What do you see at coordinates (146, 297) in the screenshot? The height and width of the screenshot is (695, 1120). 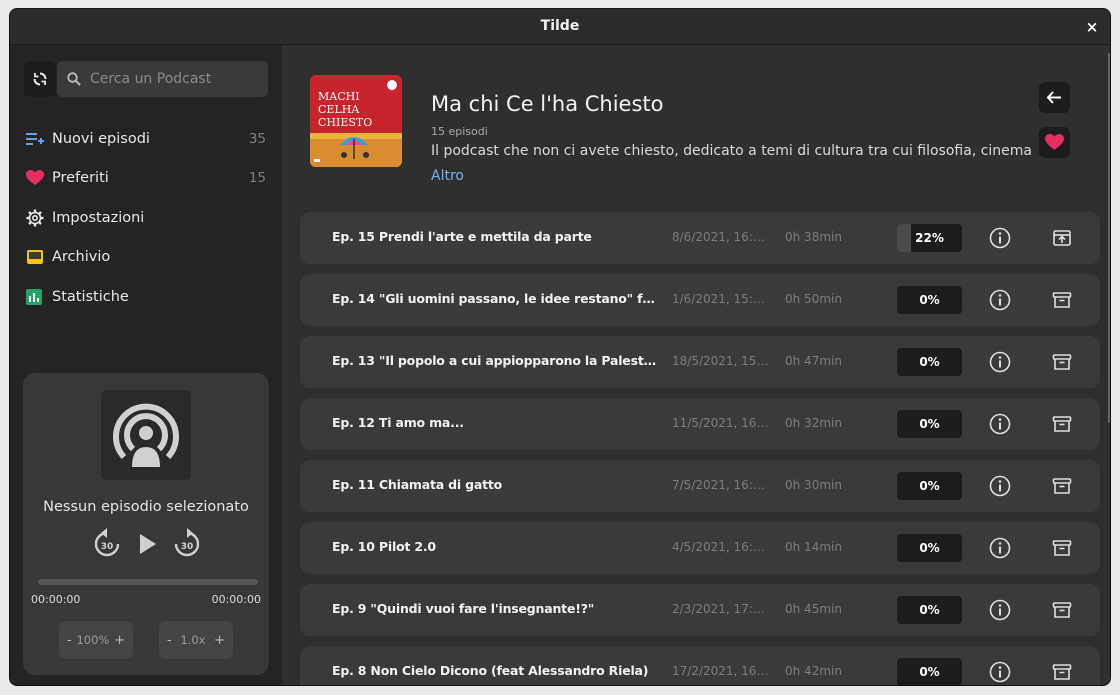 I see `sidebar-item-statistics: Statistiche` at bounding box center [146, 297].